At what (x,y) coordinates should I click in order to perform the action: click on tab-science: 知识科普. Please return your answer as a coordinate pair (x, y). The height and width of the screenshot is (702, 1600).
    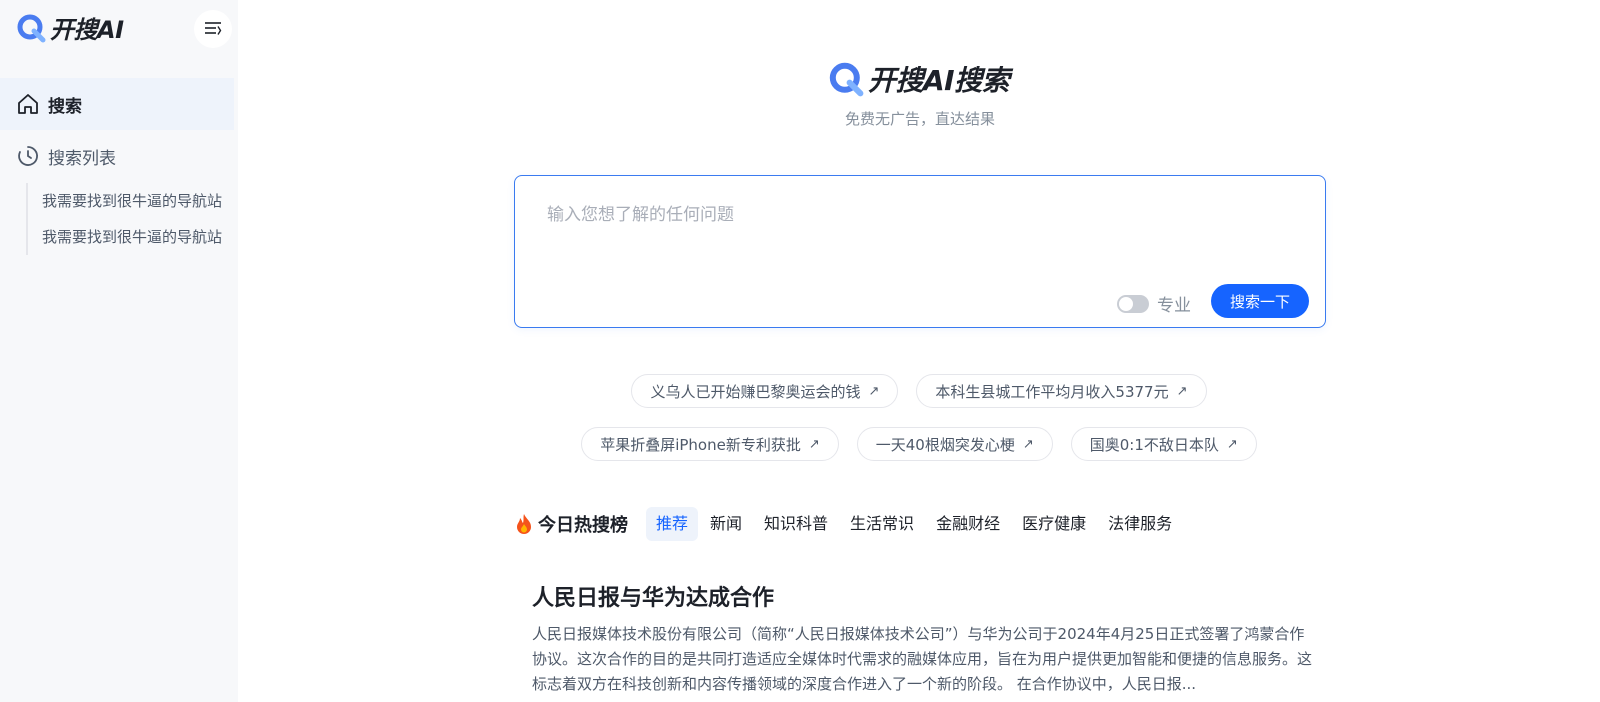
    Looking at the image, I should click on (796, 524).